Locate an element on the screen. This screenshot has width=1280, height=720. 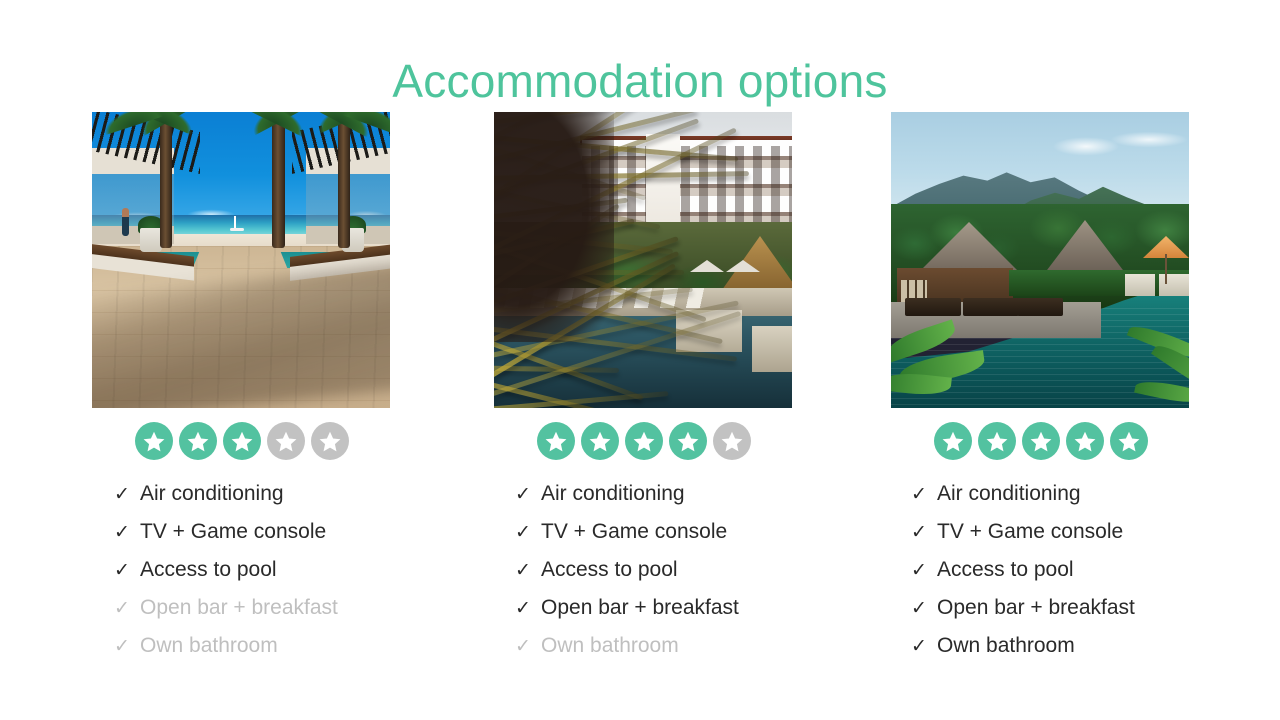
hotel-through-palms-photo is located at coordinates (643, 260).